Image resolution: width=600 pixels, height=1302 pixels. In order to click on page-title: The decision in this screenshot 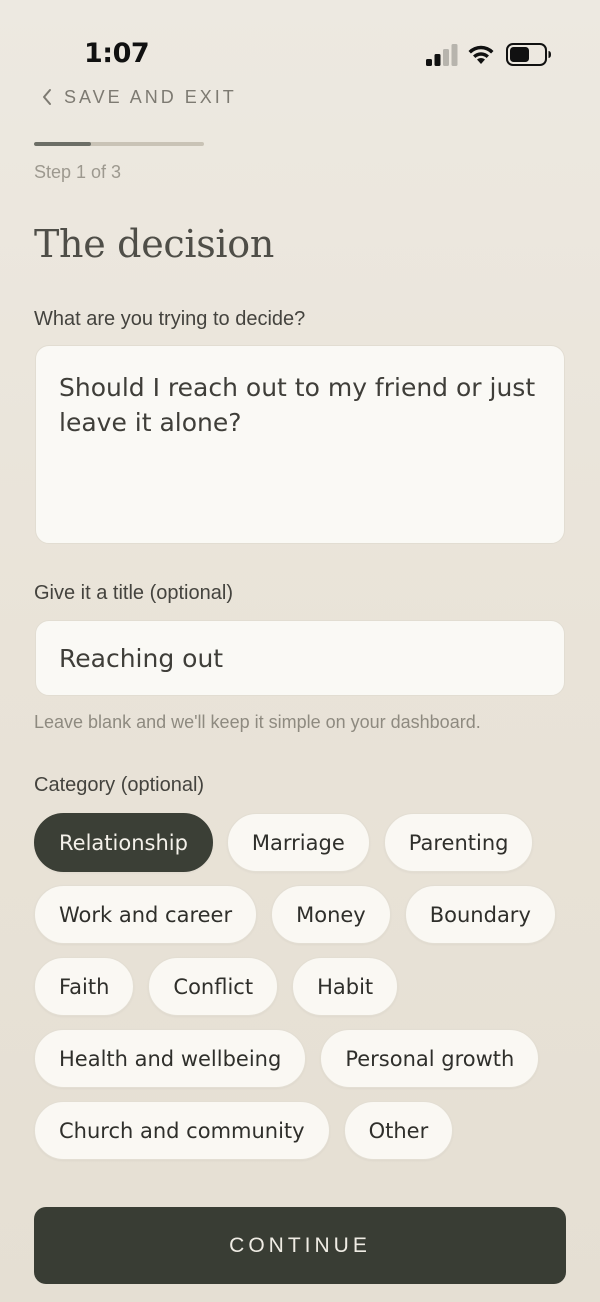, I will do `click(154, 244)`.